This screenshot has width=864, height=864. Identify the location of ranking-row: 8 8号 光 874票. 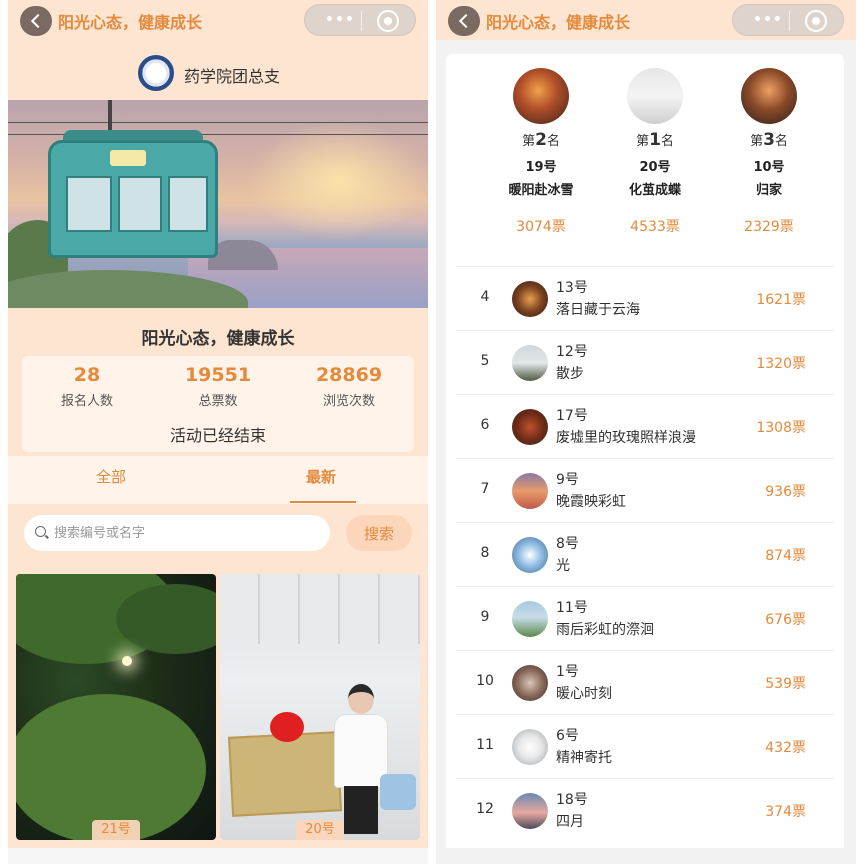
(645, 554).